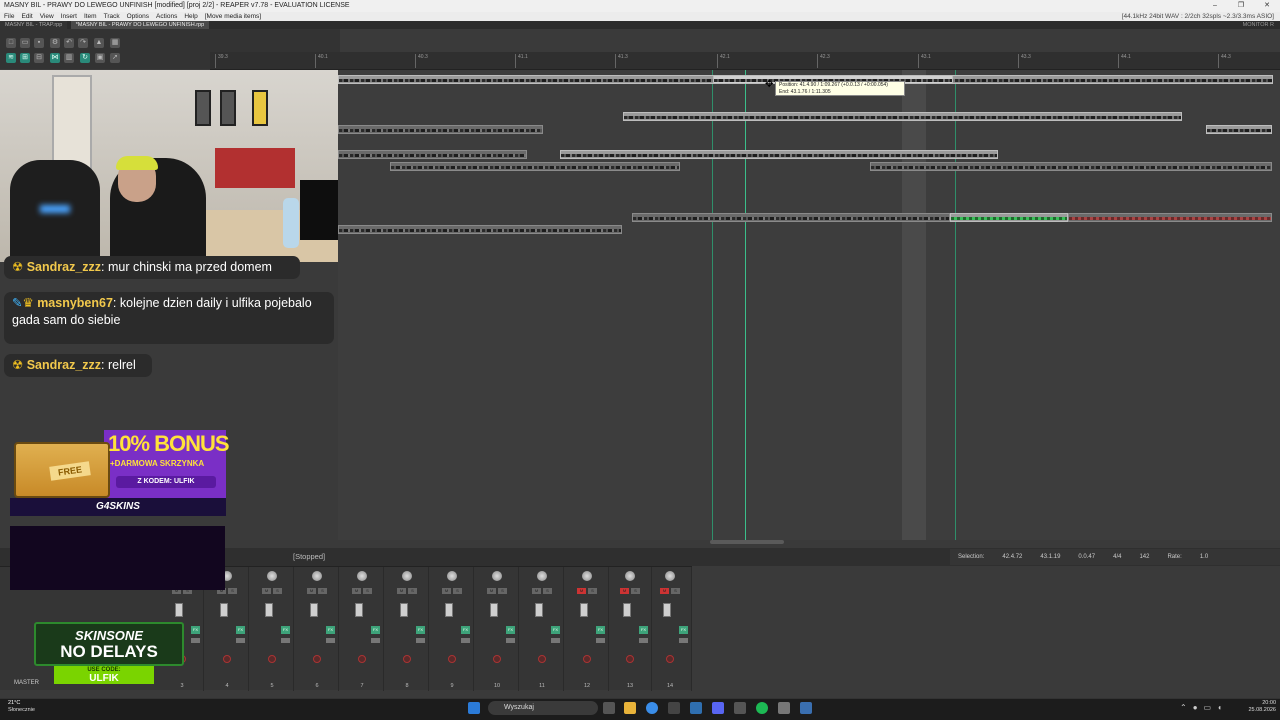 This screenshot has height=720, width=1280. What do you see at coordinates (55, 58) in the screenshot?
I see `auto-crossfade-icon: ⋈` at bounding box center [55, 58].